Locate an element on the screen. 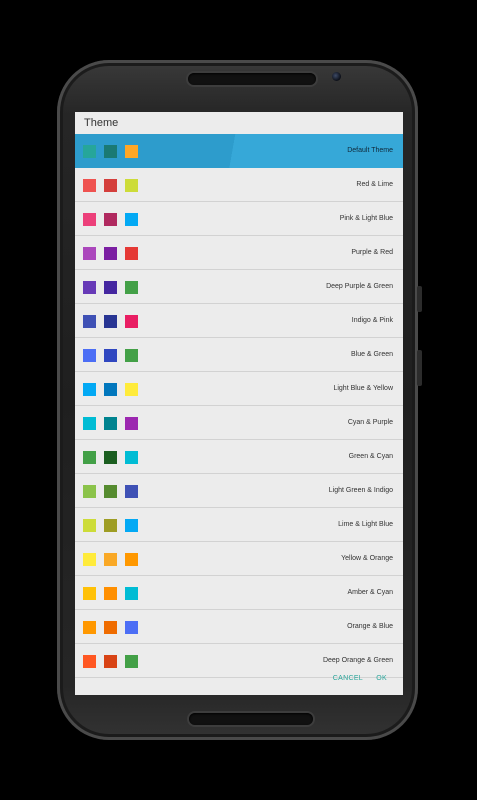 The width and height of the screenshot is (477, 800). theme-name: Yellow & Orange is located at coordinates (367, 558).